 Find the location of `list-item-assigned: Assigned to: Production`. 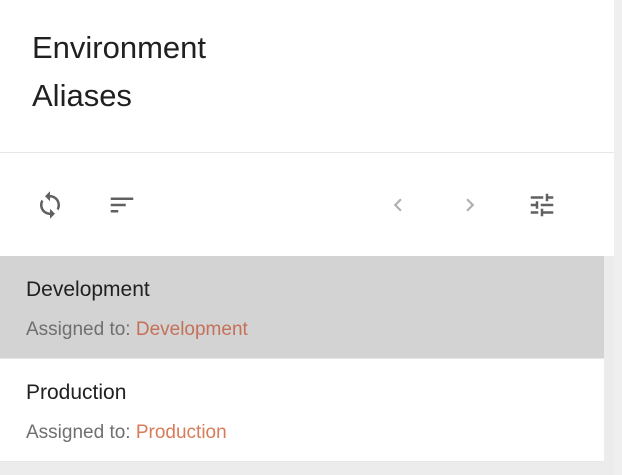

list-item-assigned: Assigned to: Production is located at coordinates (126, 433).